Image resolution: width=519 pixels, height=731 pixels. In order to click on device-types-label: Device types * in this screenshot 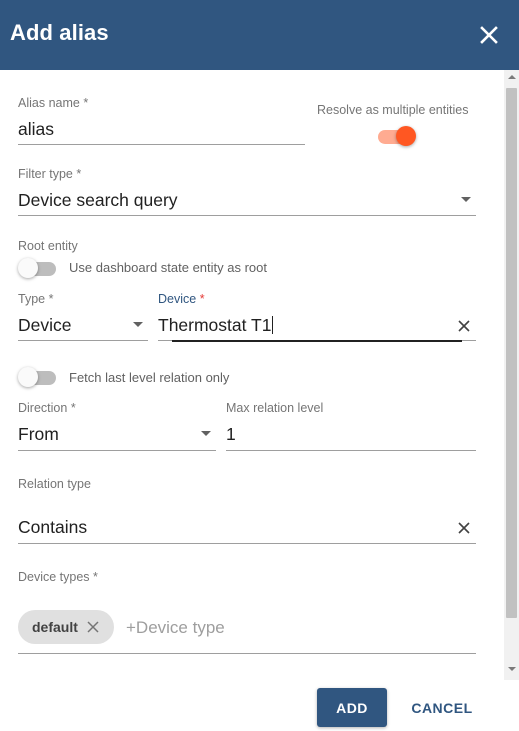, I will do `click(58, 577)`.